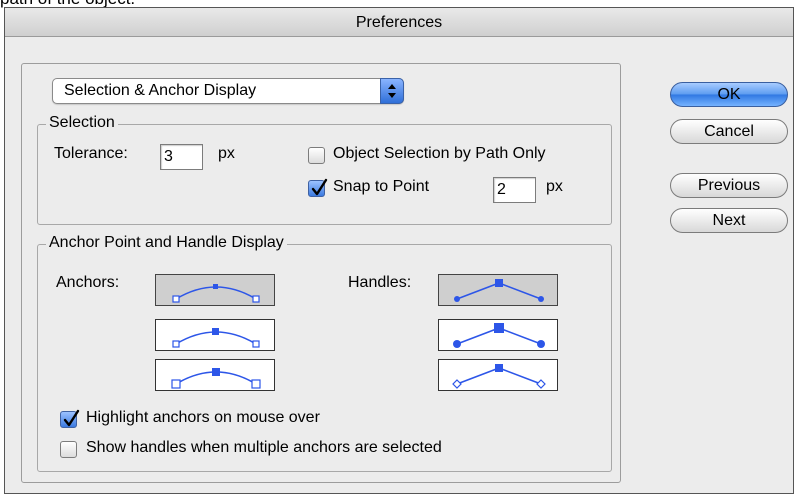 Image resolution: width=796 pixels, height=494 pixels. Describe the element at coordinates (729, 185) in the screenshot. I see `previous-button: Previous` at that location.